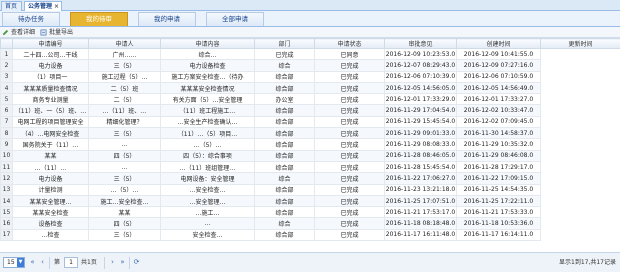  I want to click on tab-my-applications: 我的申请, so click(167, 19).